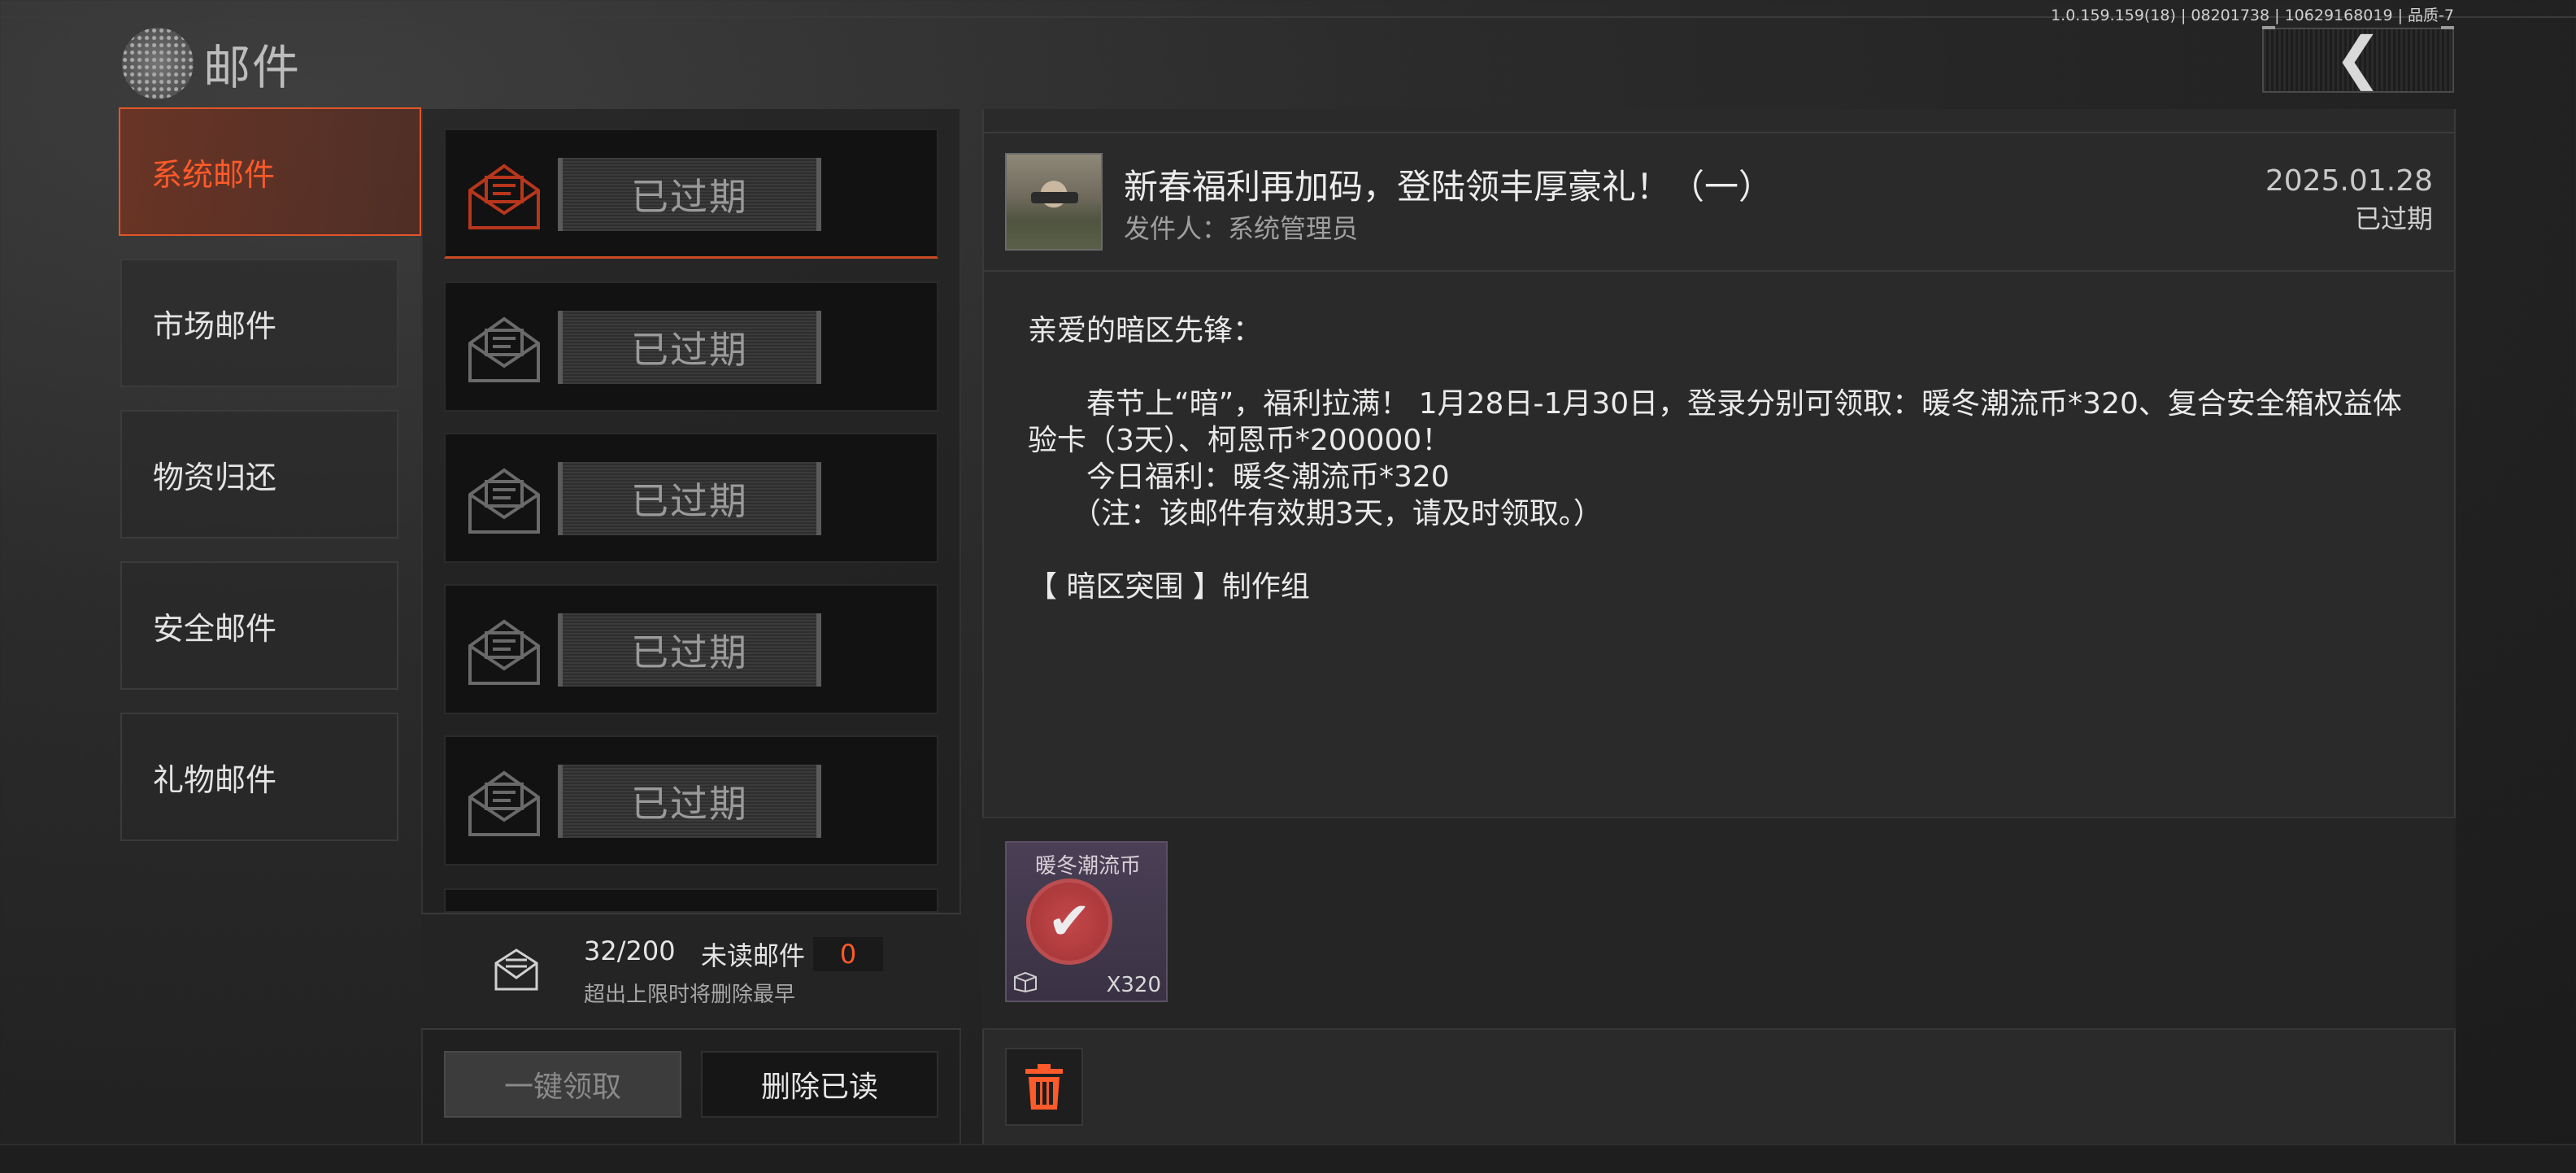  What do you see at coordinates (1241, 228) in the screenshot?
I see `mail-sender: 发件人：系统管理员` at bounding box center [1241, 228].